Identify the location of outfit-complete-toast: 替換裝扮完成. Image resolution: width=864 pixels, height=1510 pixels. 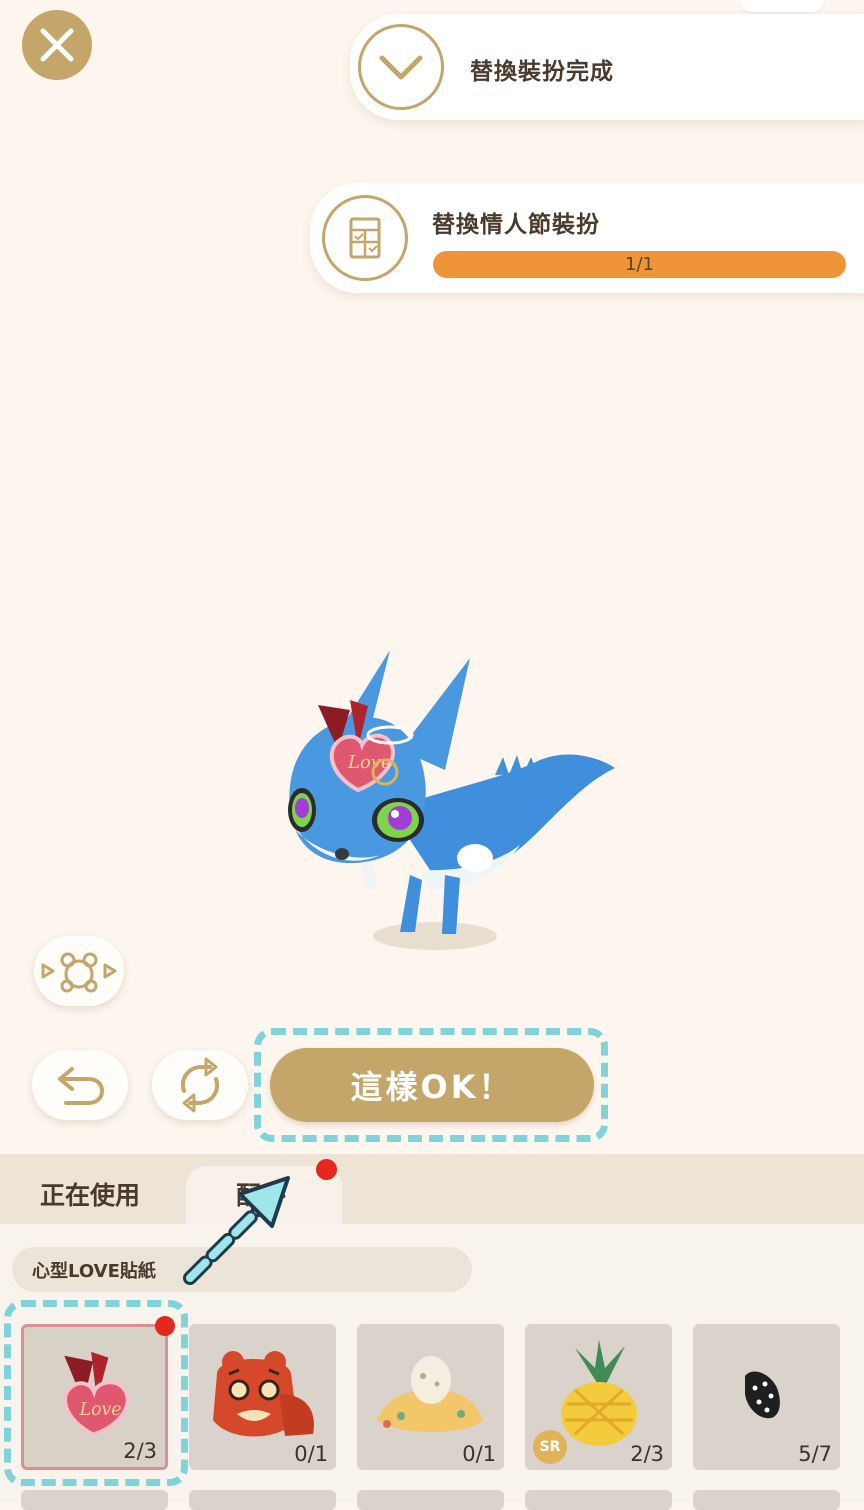
(607, 67).